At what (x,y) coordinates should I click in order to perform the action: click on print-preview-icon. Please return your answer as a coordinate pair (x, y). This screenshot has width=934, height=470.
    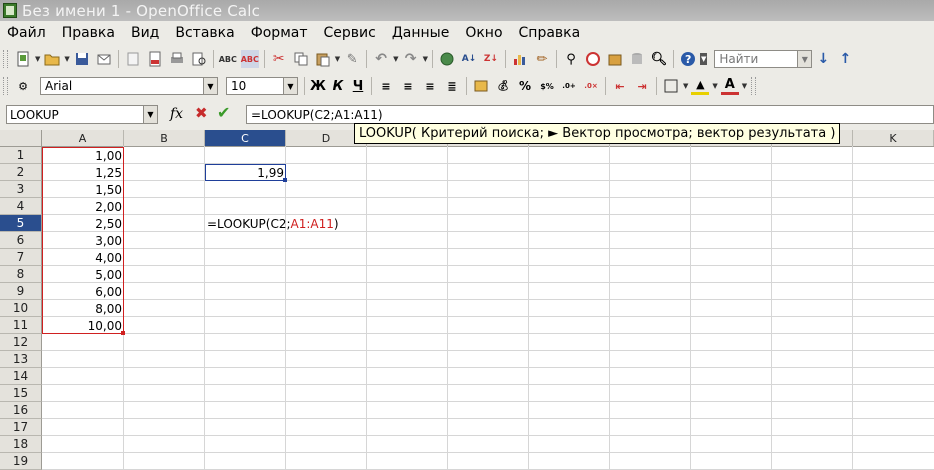
    Looking at the image, I should click on (199, 59).